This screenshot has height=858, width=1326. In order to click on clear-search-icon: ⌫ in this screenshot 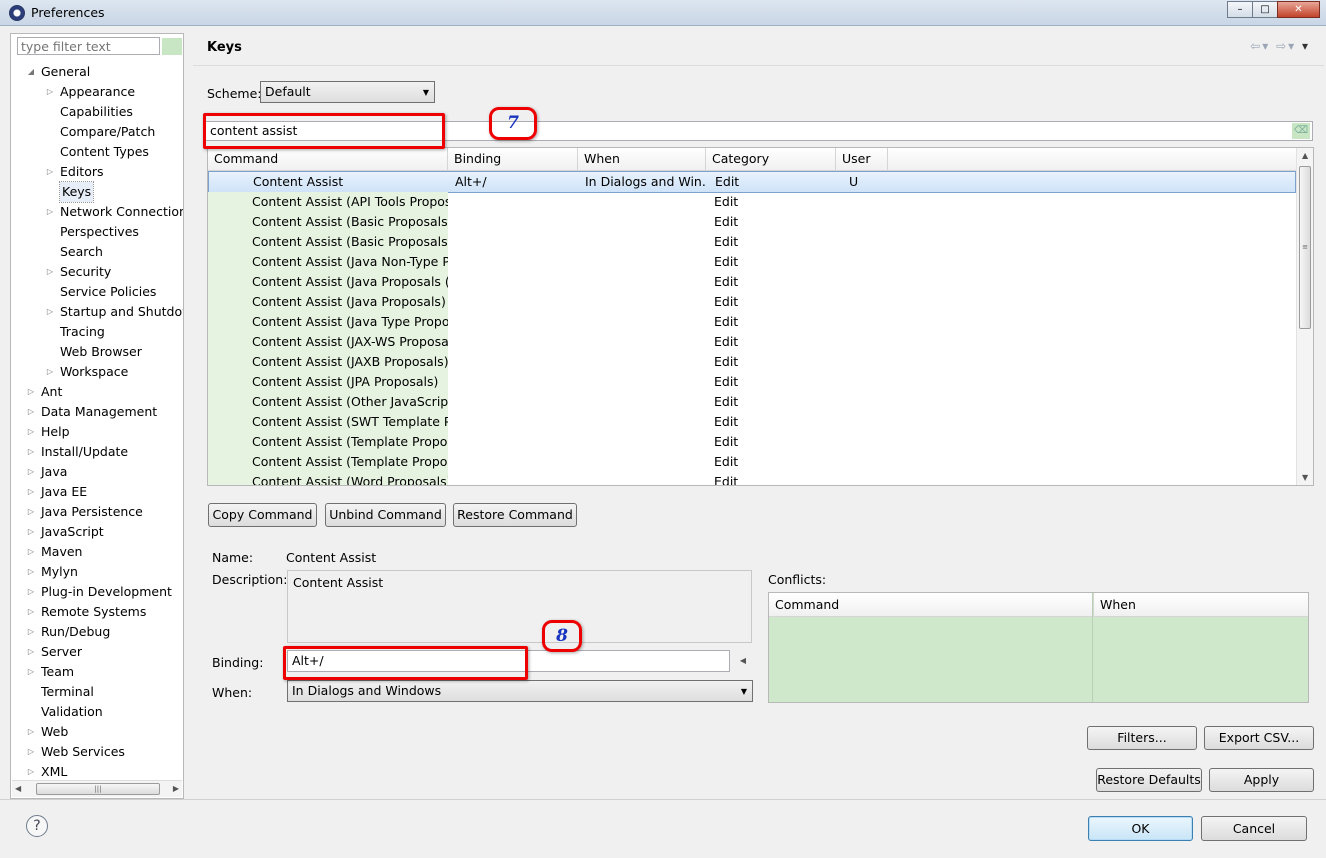, I will do `click(1301, 131)`.